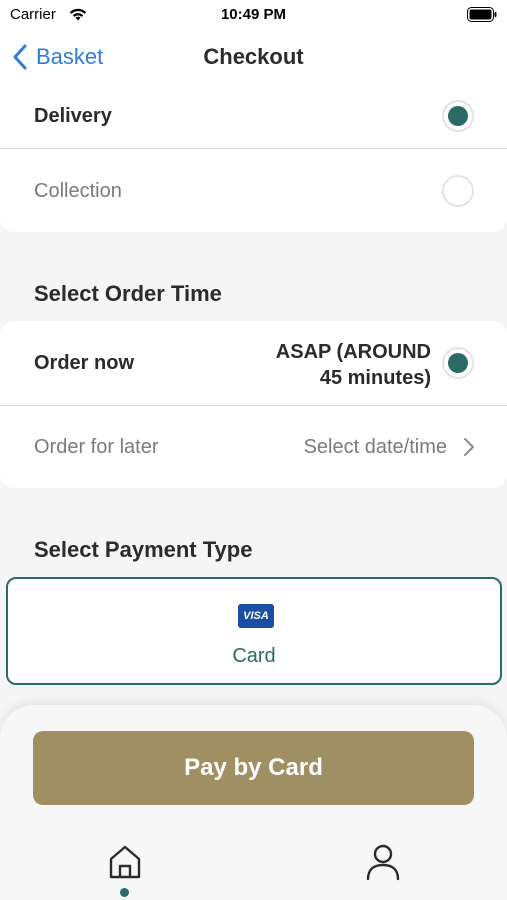 This screenshot has width=507, height=900. Describe the element at coordinates (253, 191) in the screenshot. I see `collection-option: Collection` at that location.